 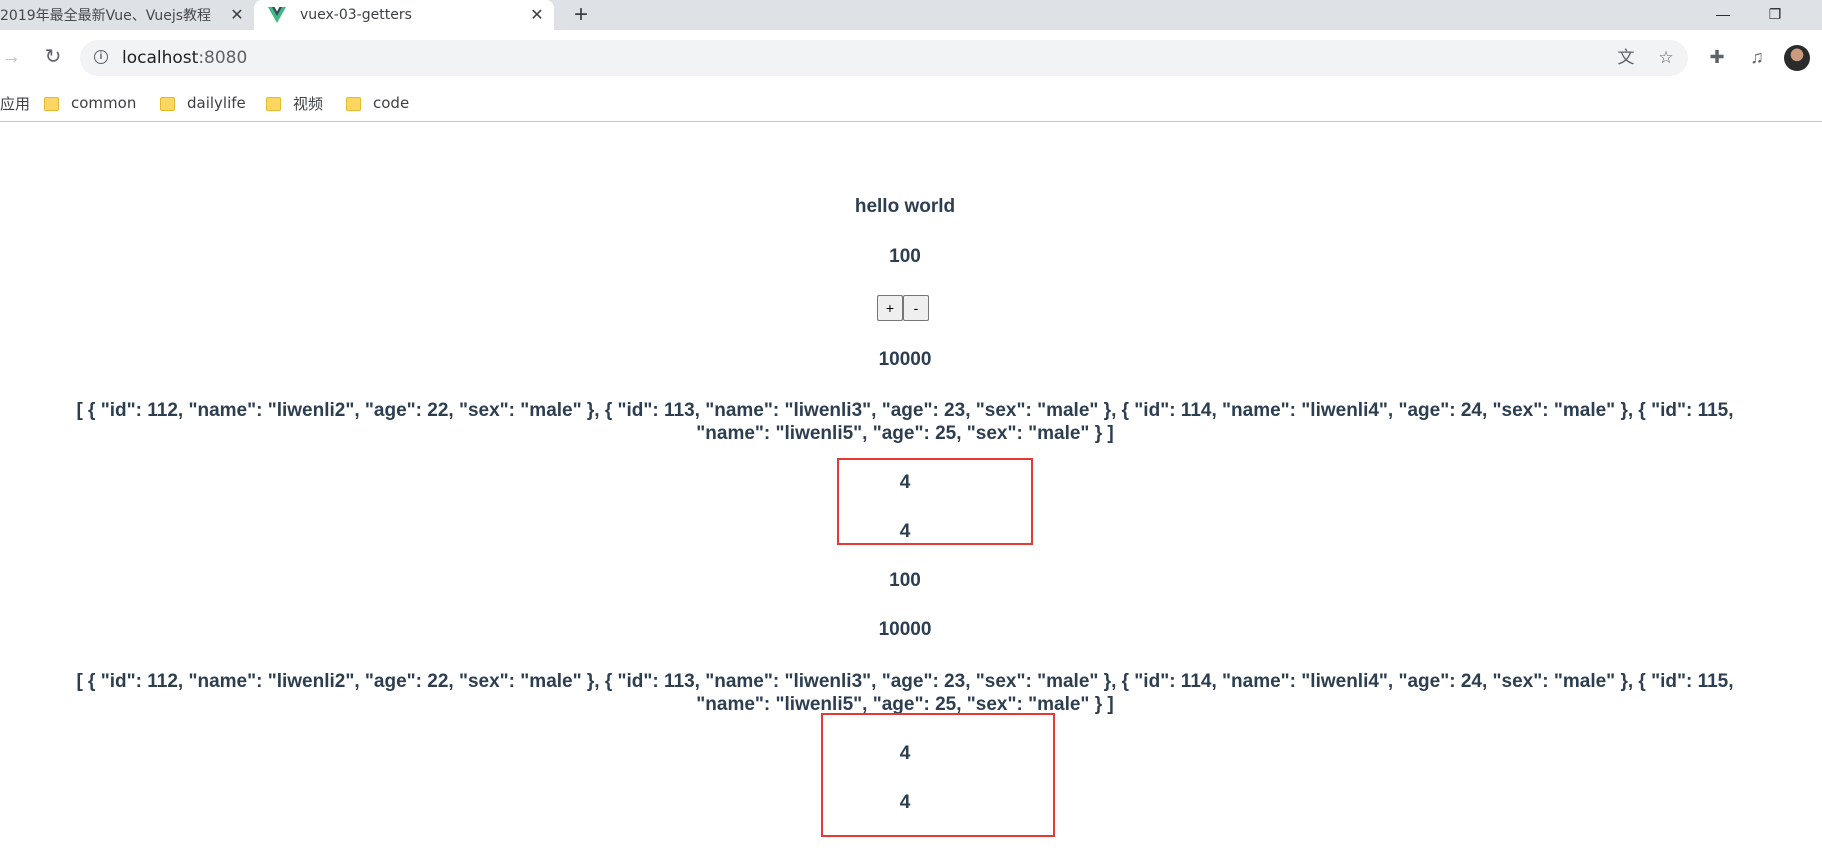 What do you see at coordinates (890, 308) in the screenshot?
I see `increment-button: +` at bounding box center [890, 308].